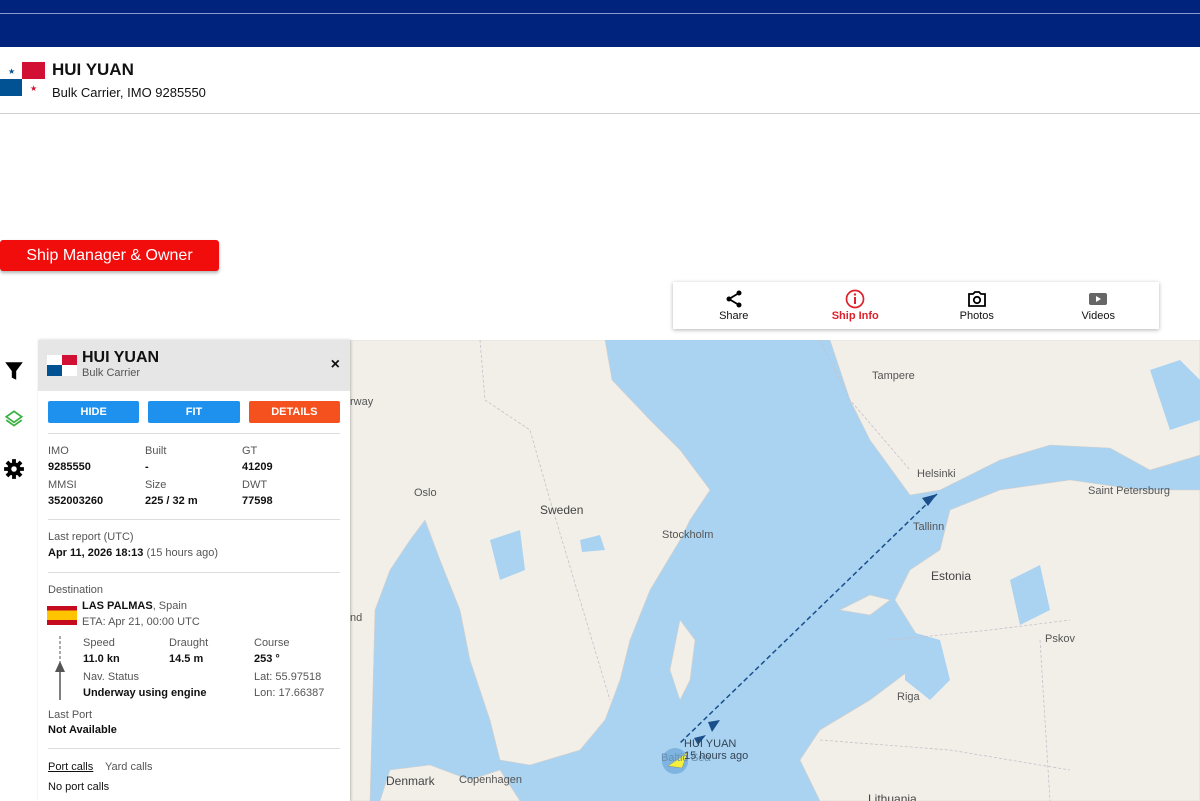 This screenshot has height=801, width=1200. Describe the element at coordinates (76, 590) in the screenshot. I see `destination-label: Destination` at that location.